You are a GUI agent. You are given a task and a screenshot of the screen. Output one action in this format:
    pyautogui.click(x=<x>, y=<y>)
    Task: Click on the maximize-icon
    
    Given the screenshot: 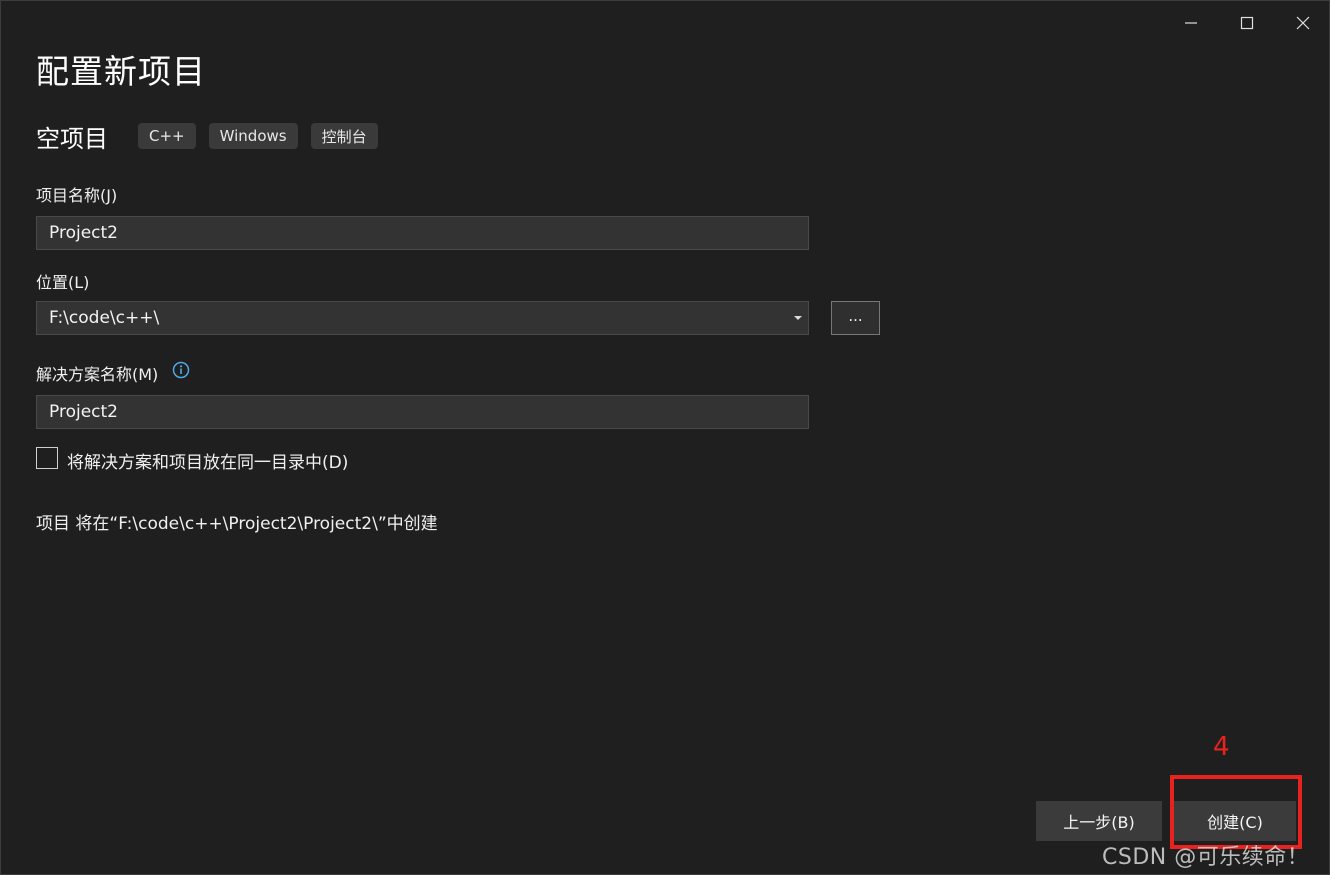 What is the action you would take?
    pyautogui.click(x=1247, y=23)
    